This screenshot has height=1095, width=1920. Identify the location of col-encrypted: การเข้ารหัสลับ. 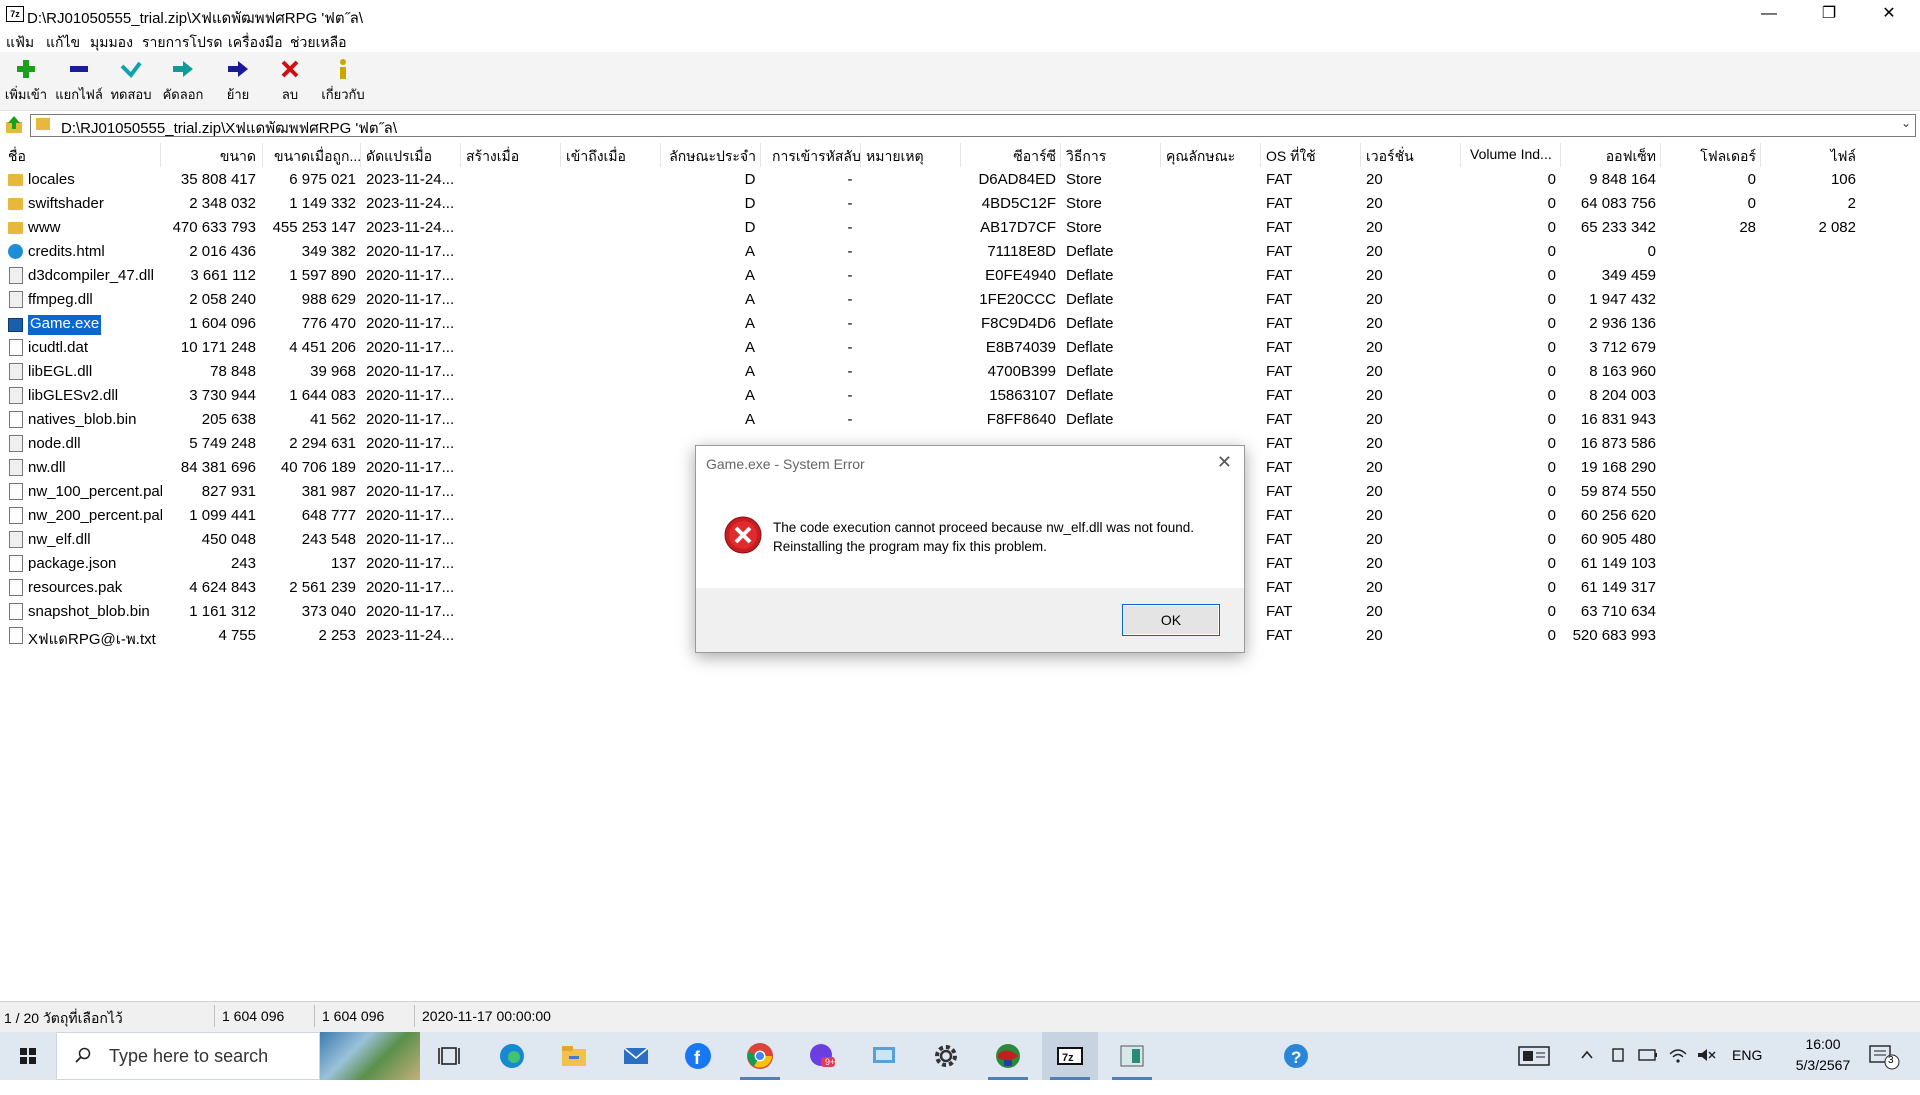
(816, 156).